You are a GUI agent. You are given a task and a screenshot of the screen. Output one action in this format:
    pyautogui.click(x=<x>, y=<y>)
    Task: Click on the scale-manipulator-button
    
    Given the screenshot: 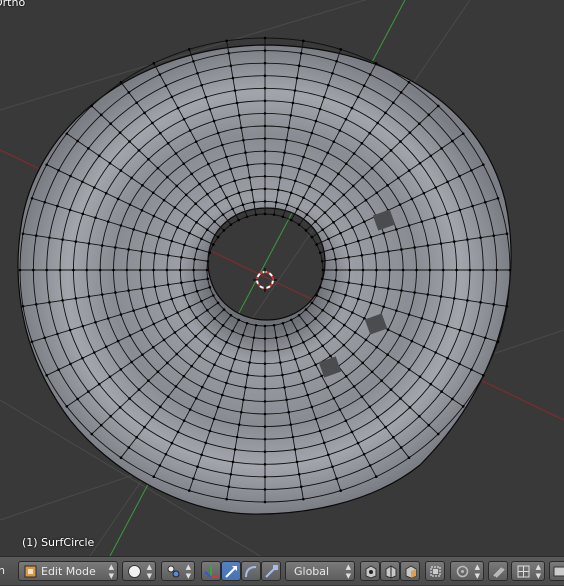 What is the action you would take?
    pyautogui.click(x=271, y=571)
    